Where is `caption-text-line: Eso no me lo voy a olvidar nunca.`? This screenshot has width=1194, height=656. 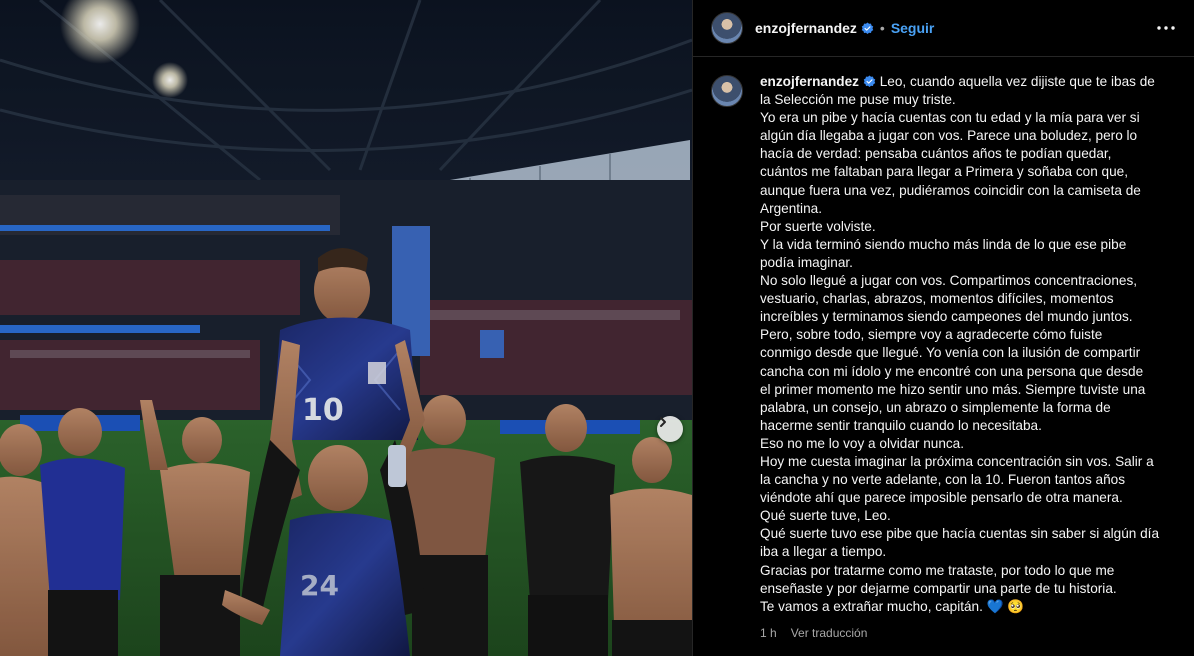 caption-text-line: Eso no me lo voy a olvidar nunca. is located at coordinates (862, 443).